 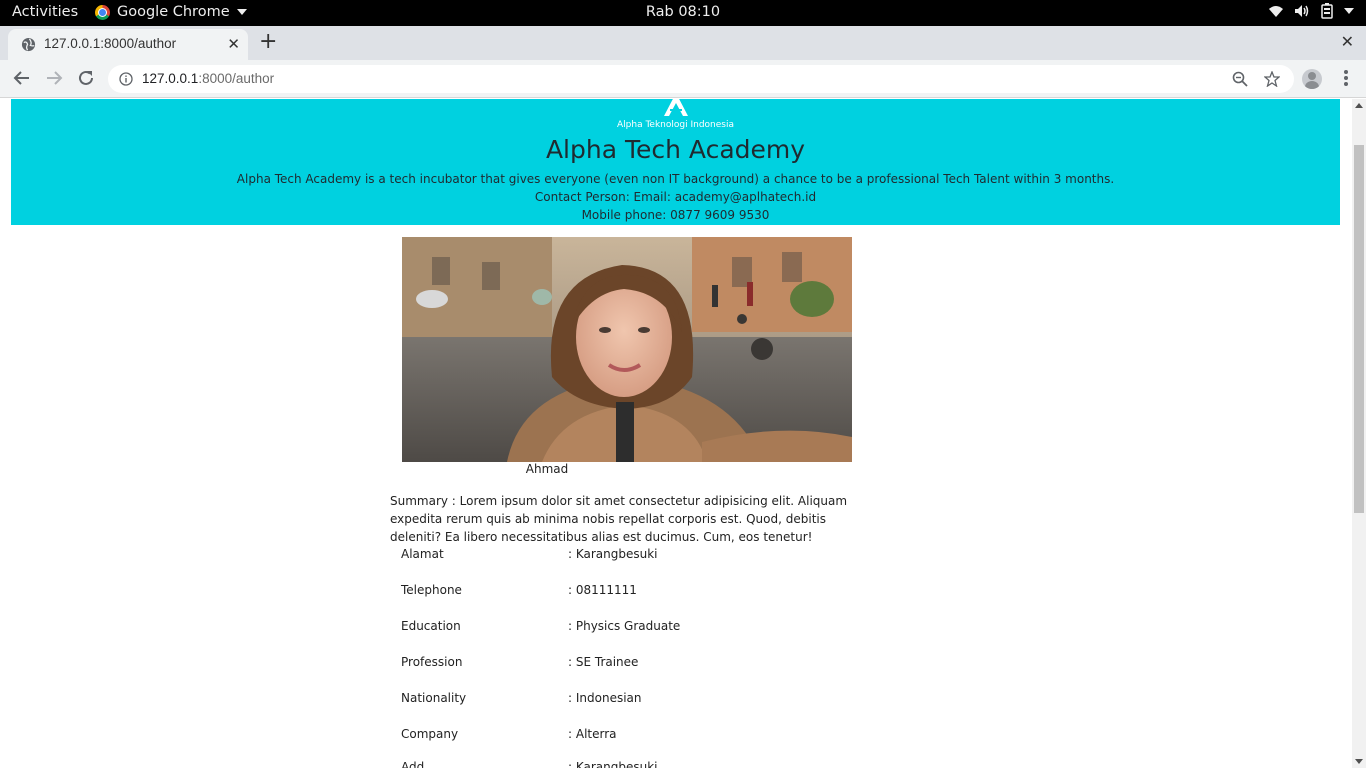 What do you see at coordinates (1359, 105) in the screenshot?
I see `scroll-up-icon` at bounding box center [1359, 105].